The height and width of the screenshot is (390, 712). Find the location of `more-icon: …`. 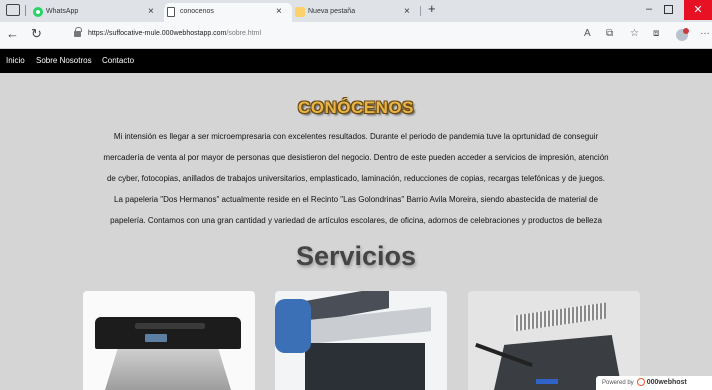

more-icon: … is located at coordinates (705, 31).